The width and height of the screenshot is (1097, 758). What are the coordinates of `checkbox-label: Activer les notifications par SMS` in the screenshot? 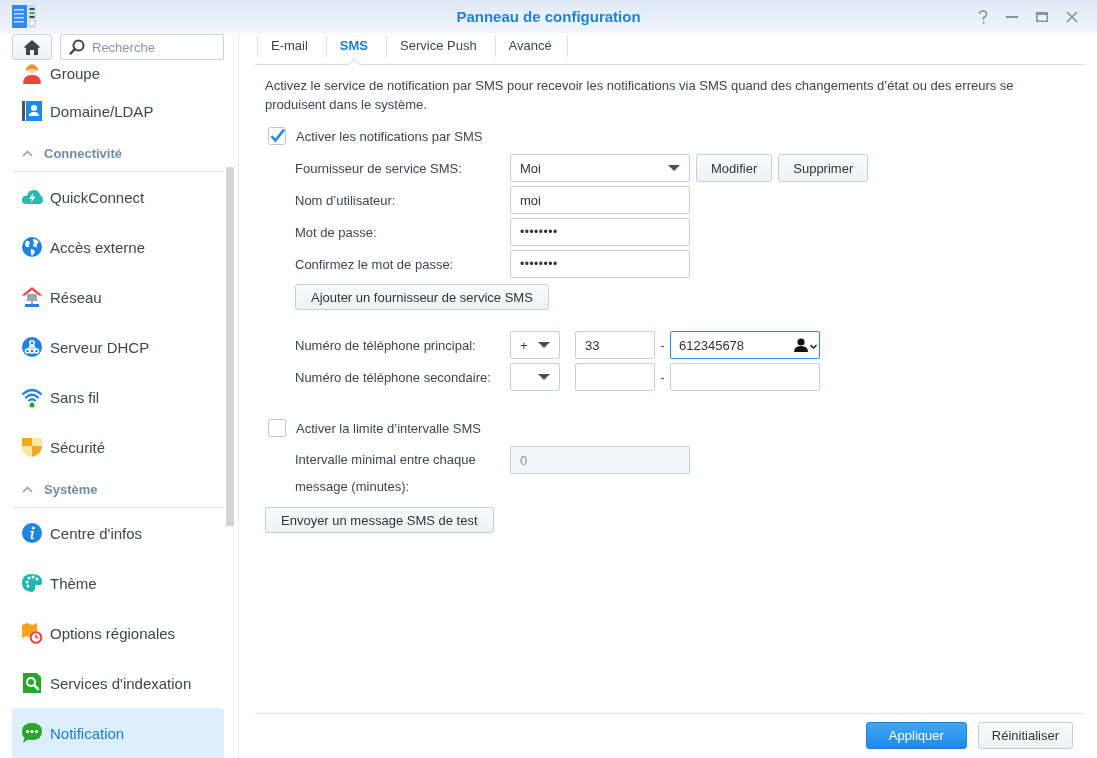 It's located at (389, 136).